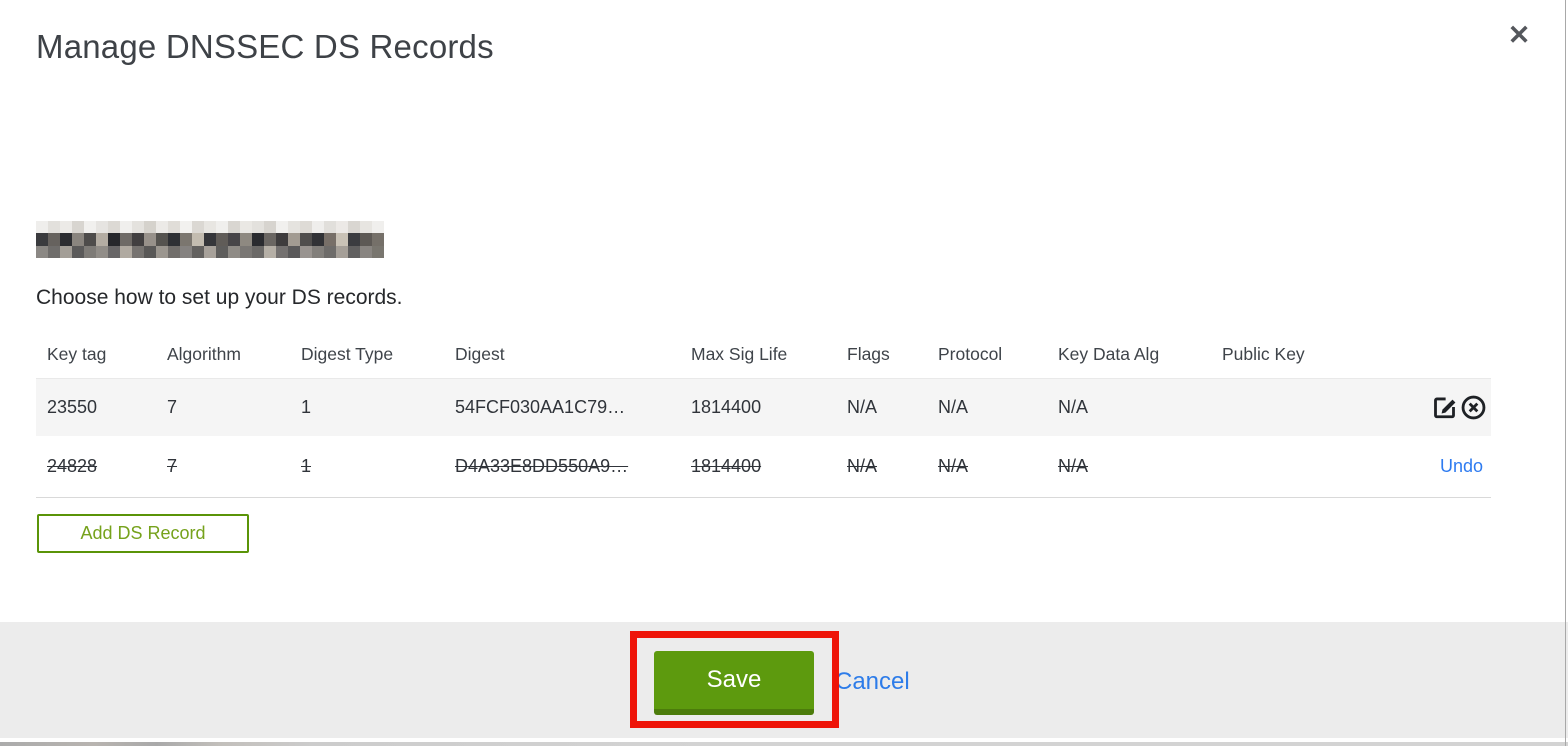 The height and width of the screenshot is (746, 1568). Describe the element at coordinates (739, 353) in the screenshot. I see `column-header-max-sig-life: Max Sig Life` at that location.